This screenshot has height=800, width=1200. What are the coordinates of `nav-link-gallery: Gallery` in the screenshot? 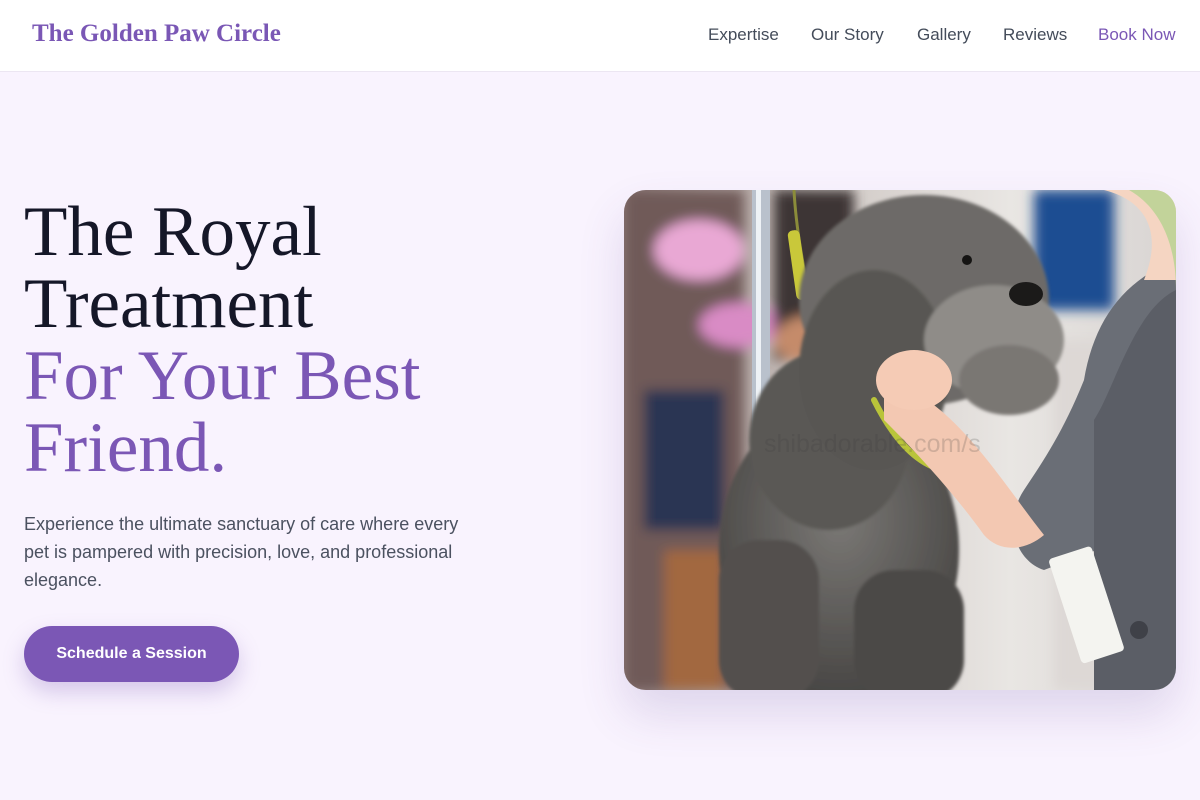 It's located at (944, 35).